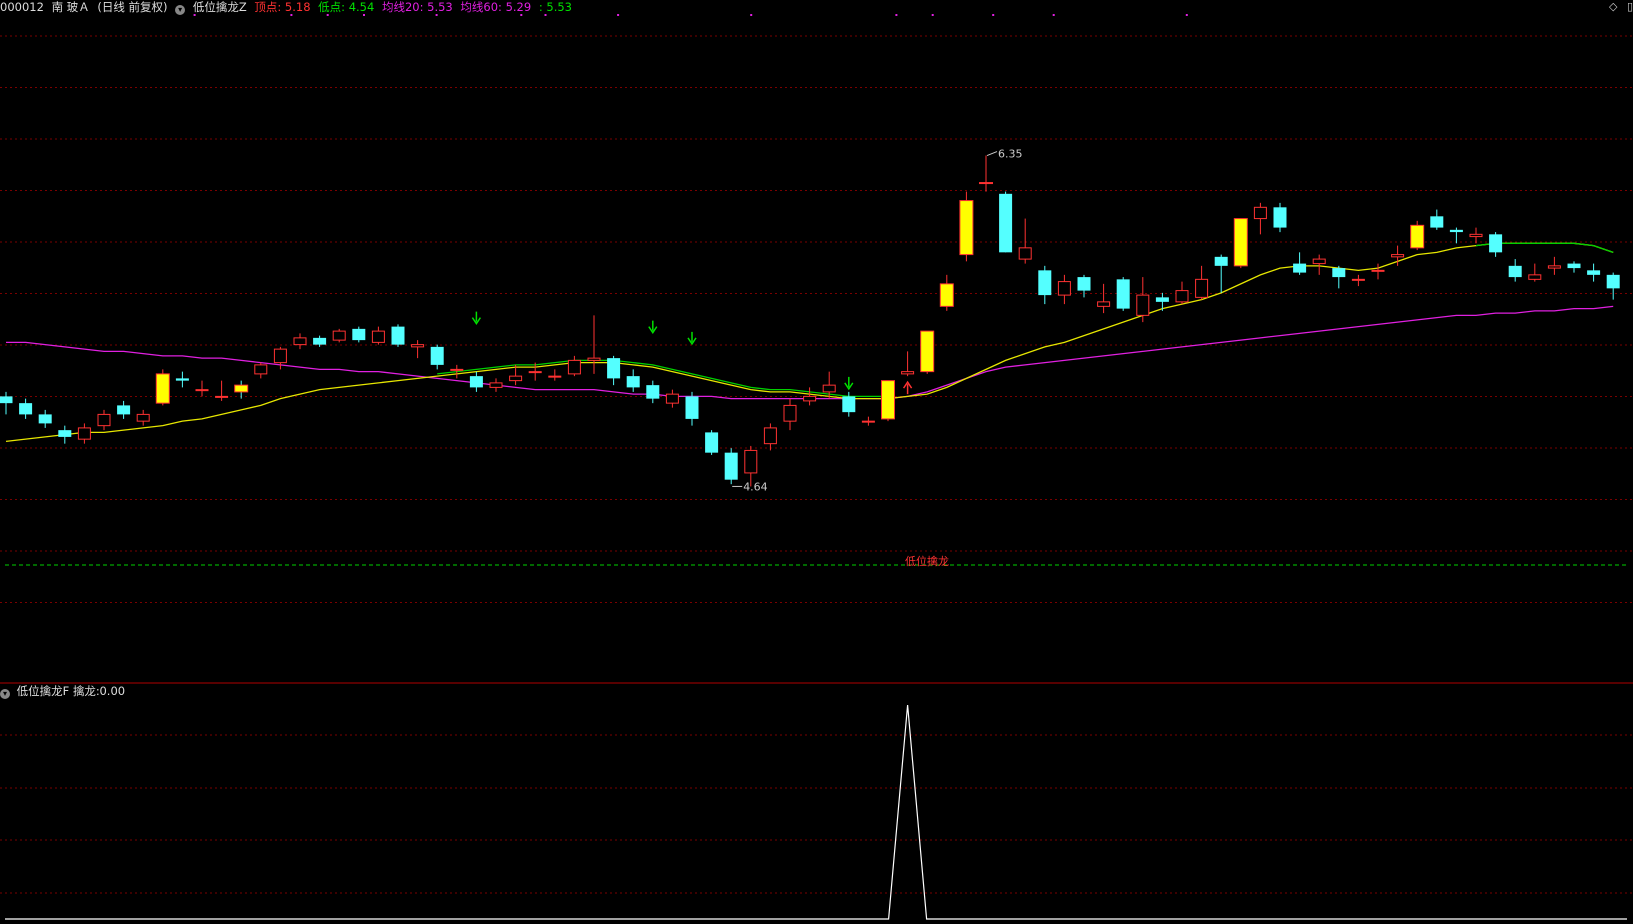 The image size is (1633, 924). Describe the element at coordinates (297, 7) in the screenshot. I see `top-value: 5.18` at that location.